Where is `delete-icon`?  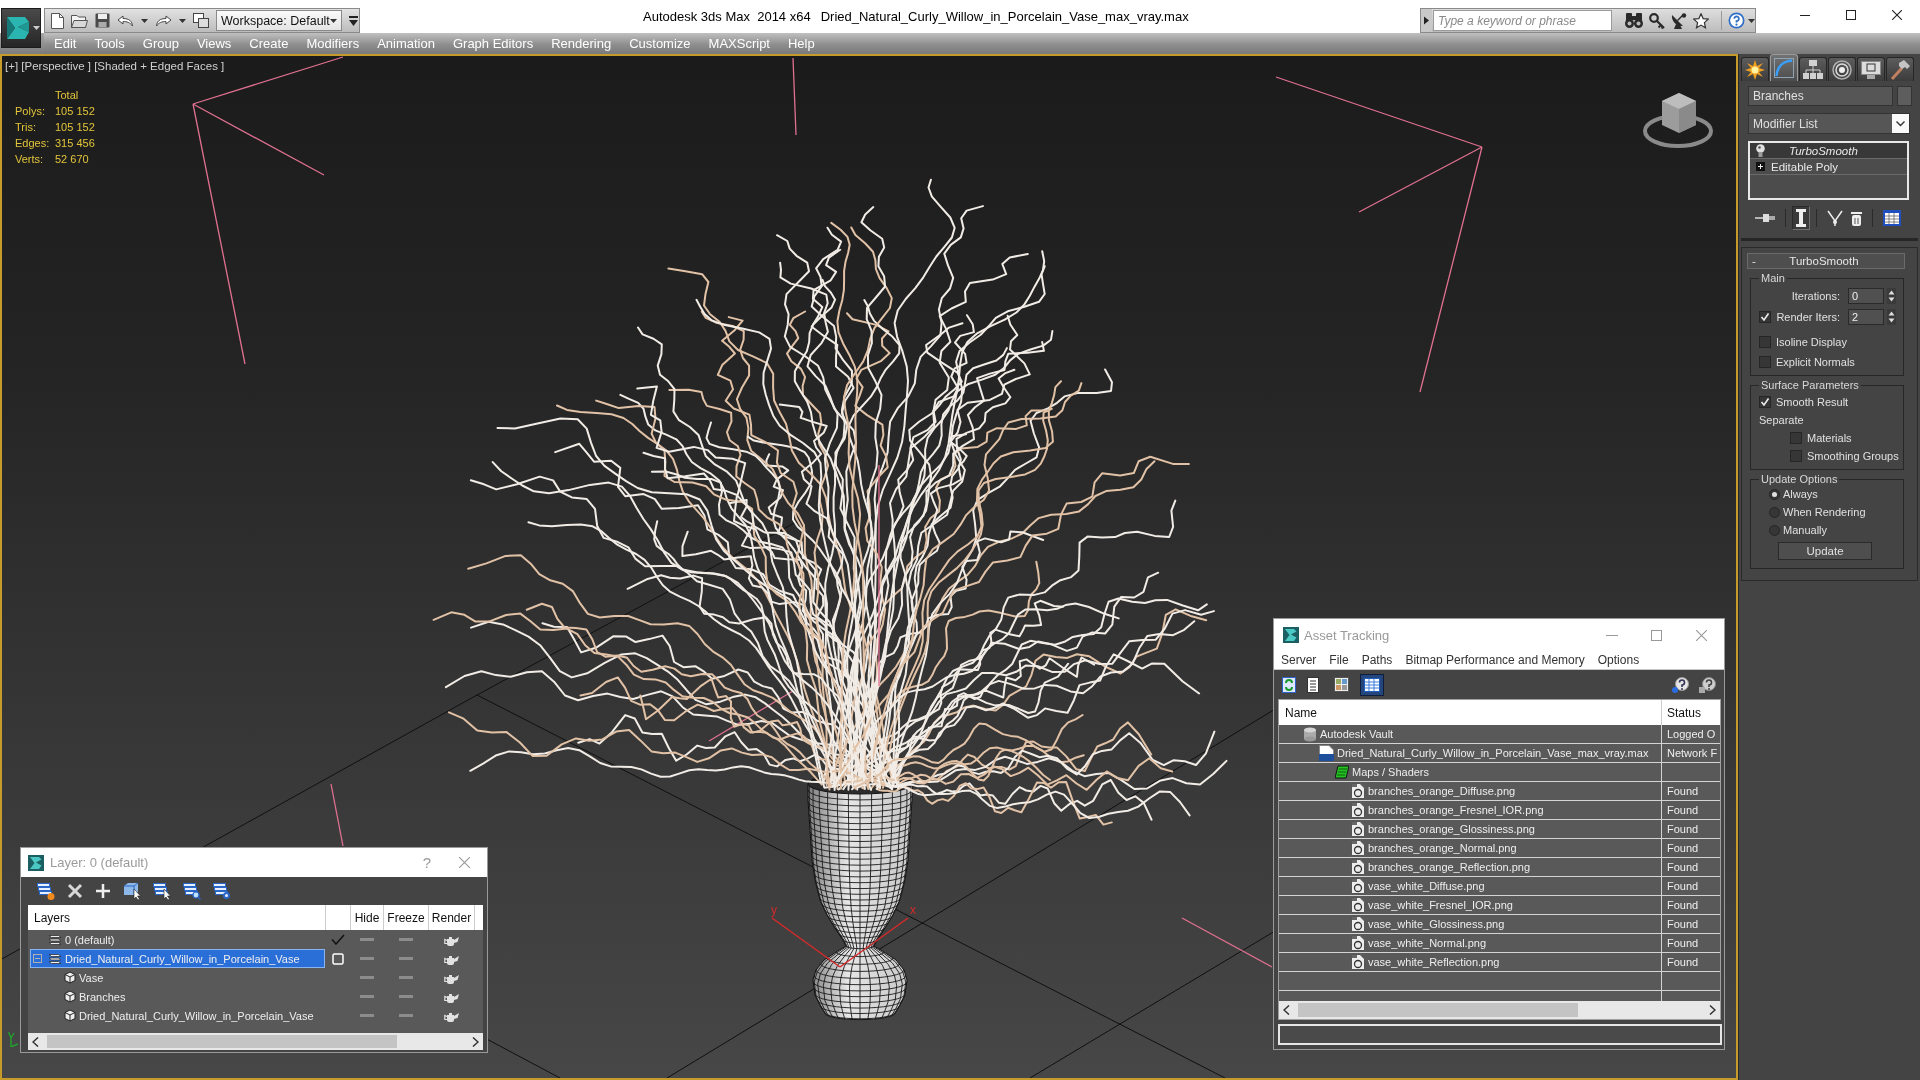 delete-icon is located at coordinates (75, 891).